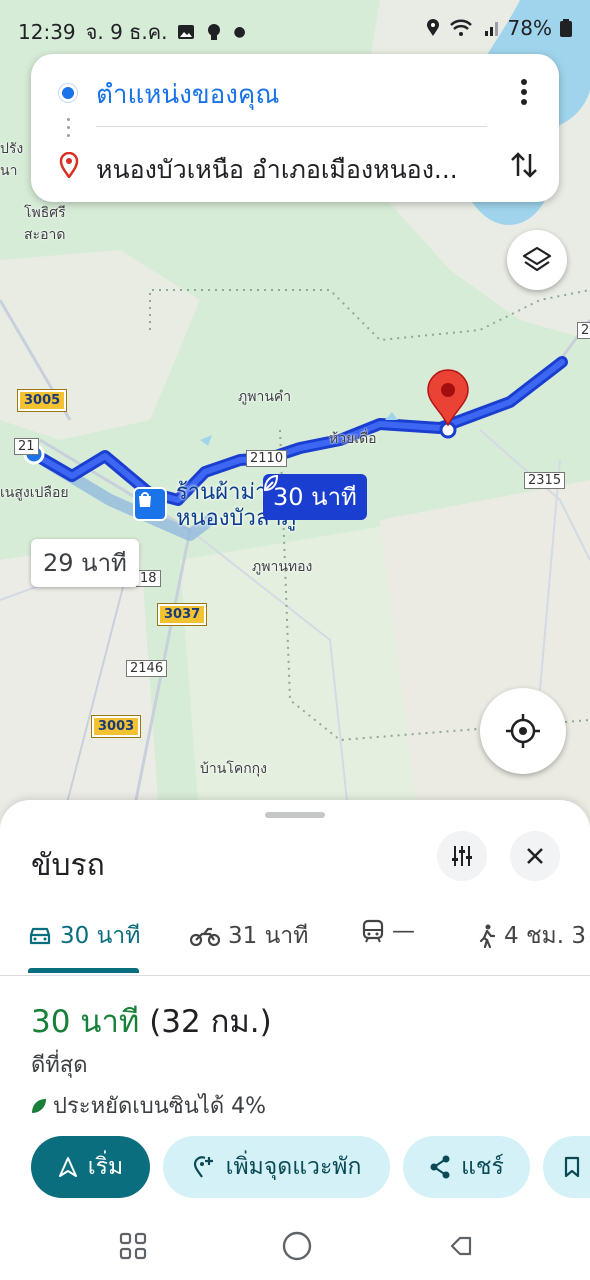  Describe the element at coordinates (432, 27) in the screenshot. I see `location-icon` at that location.